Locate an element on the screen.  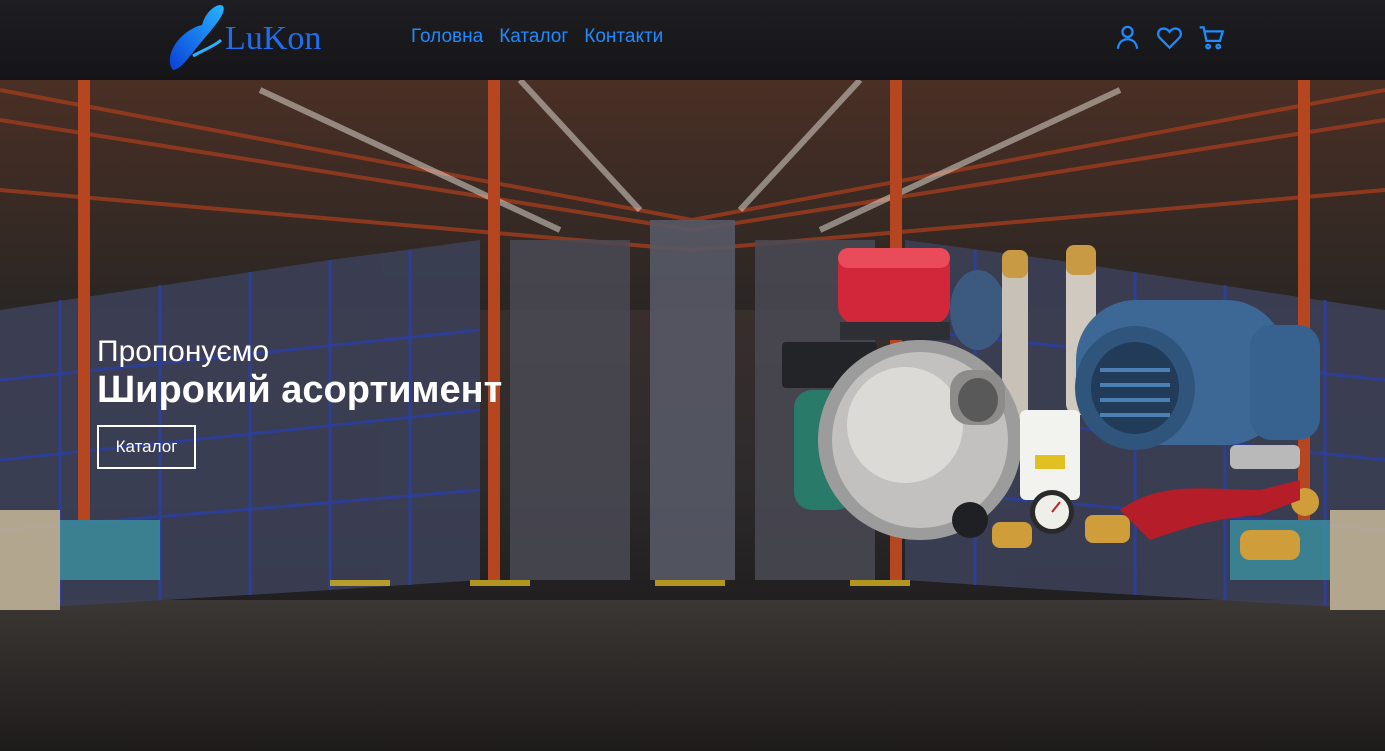
cart-button is located at coordinates (1211, 37).